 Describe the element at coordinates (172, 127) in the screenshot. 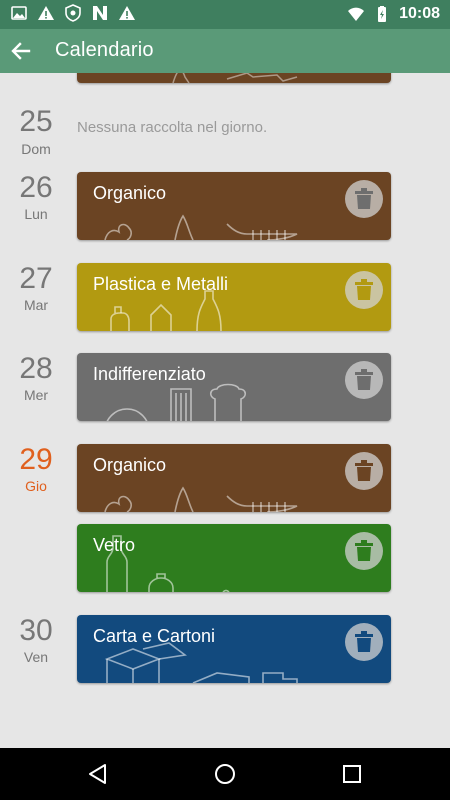

I see `empty-day-message: Nessuna raccolta nel giorno.` at that location.